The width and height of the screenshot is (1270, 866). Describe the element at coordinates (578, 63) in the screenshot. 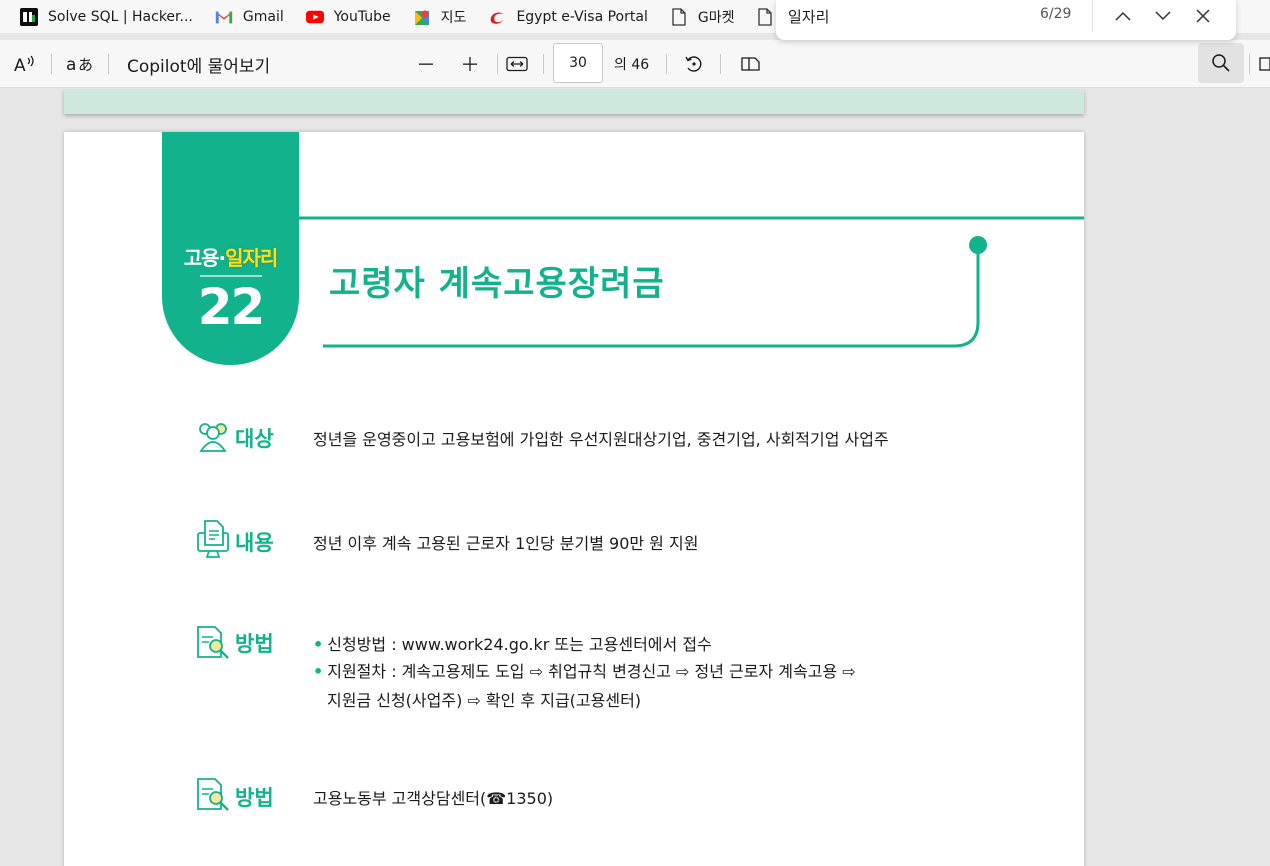

I see `page-number-input` at that location.